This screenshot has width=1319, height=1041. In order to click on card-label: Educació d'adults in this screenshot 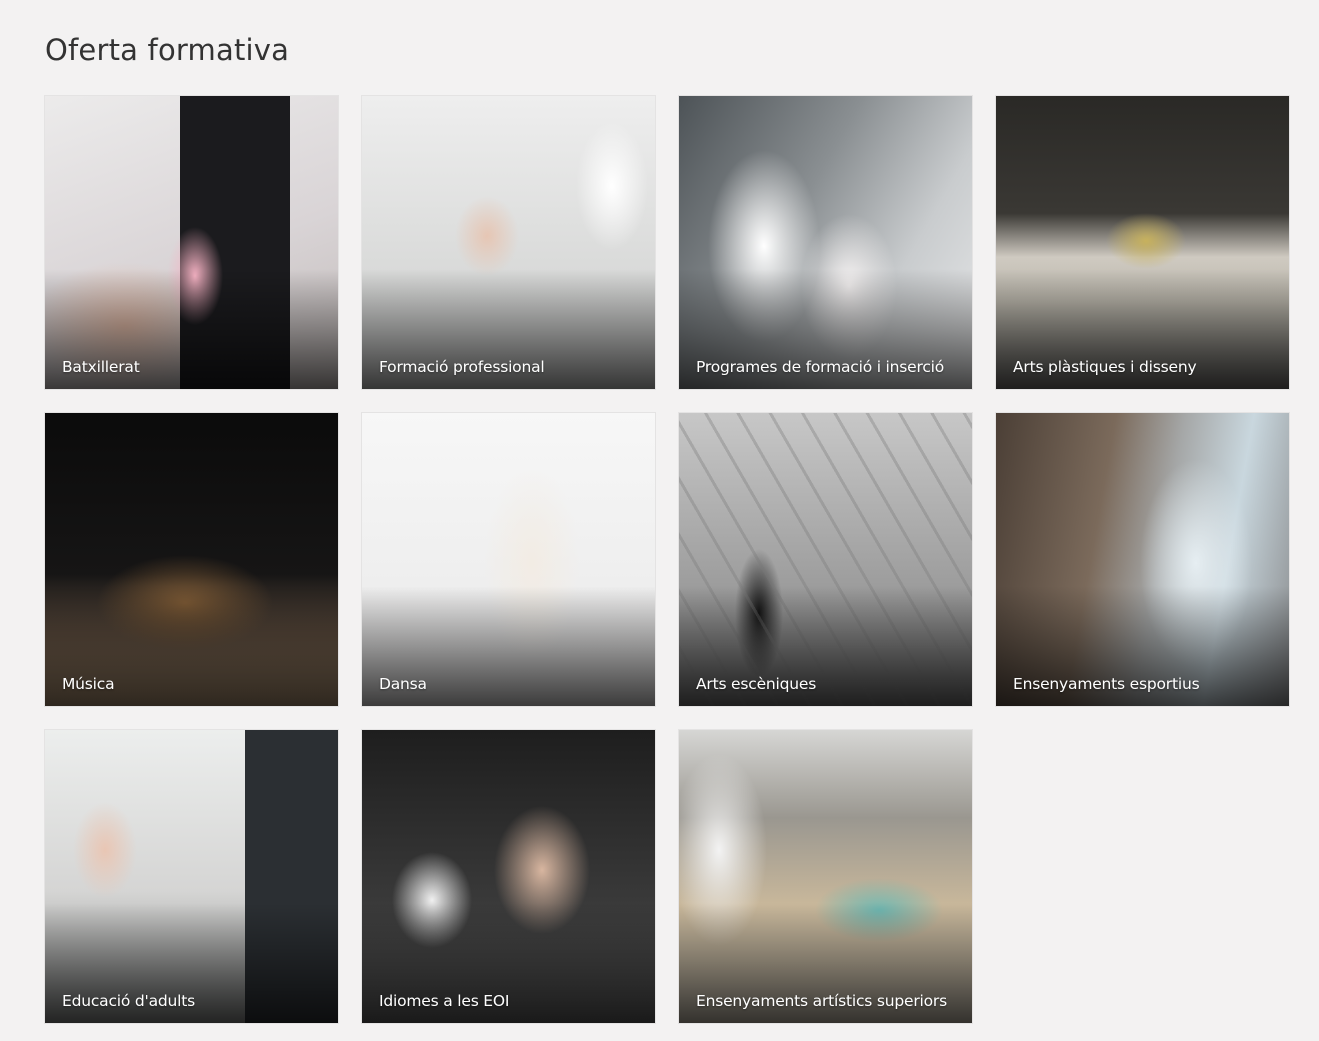, I will do `click(129, 1001)`.